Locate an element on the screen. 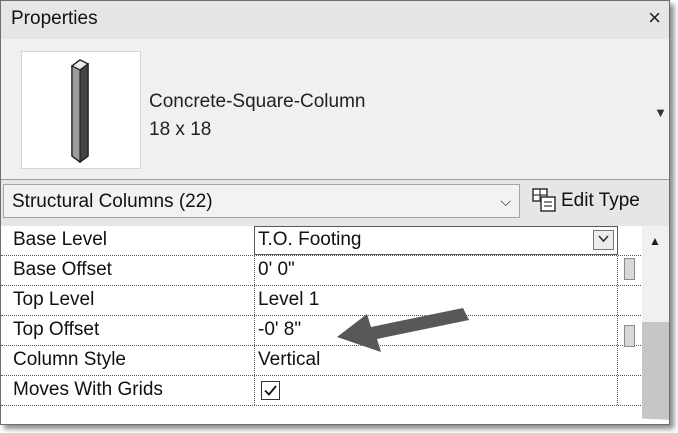  scroll-up-icon: ▲ is located at coordinates (655, 241).